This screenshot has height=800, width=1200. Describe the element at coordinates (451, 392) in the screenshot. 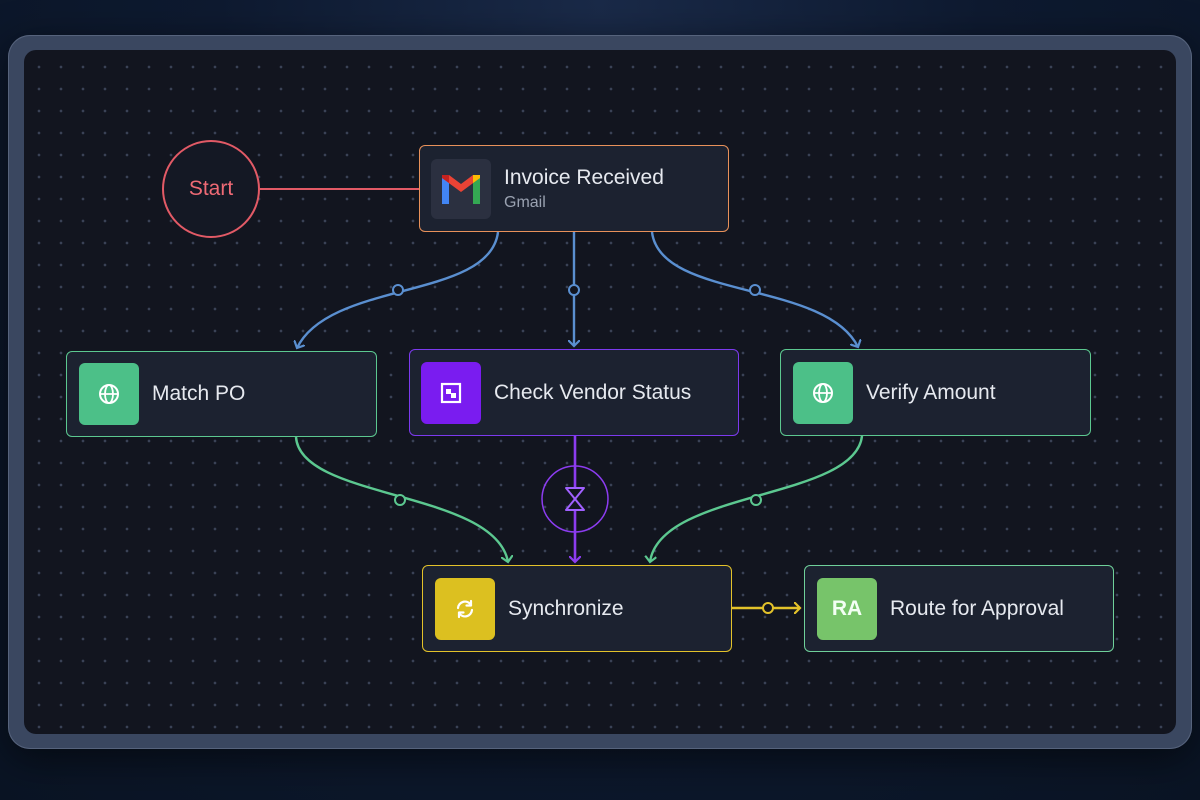

I see `scan-frame-icon` at that location.